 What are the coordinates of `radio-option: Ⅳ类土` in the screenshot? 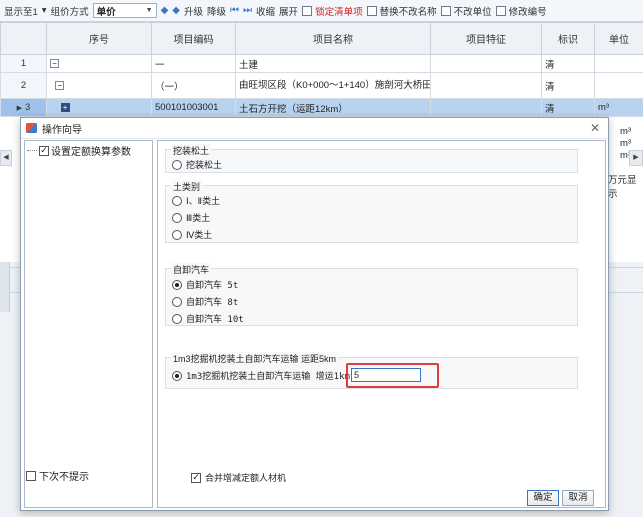 It's located at (192, 234).